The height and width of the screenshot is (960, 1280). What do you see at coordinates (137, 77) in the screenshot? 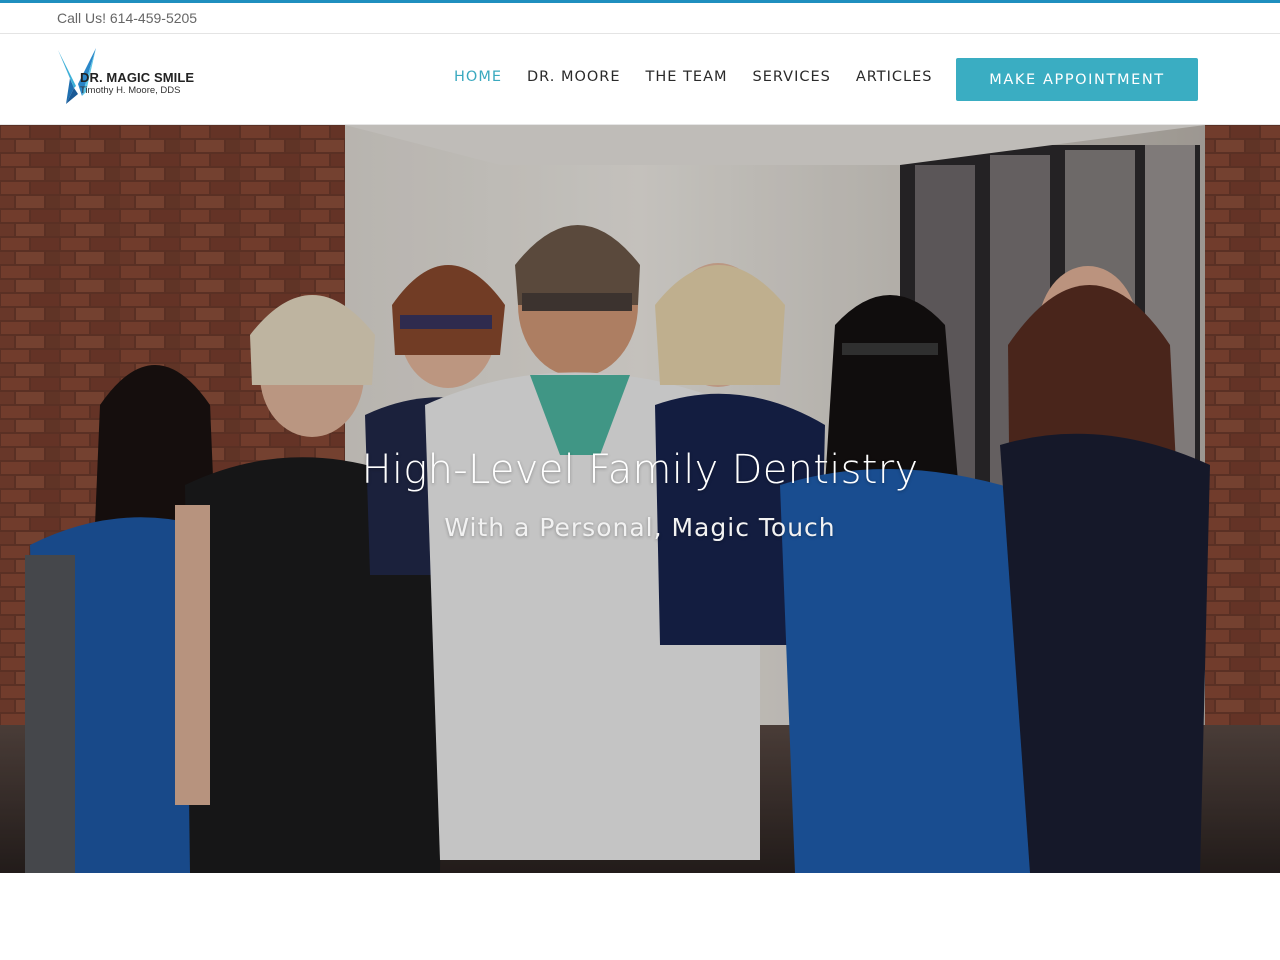
I see `logo-name: DR. MAGIC SMILE` at bounding box center [137, 77].